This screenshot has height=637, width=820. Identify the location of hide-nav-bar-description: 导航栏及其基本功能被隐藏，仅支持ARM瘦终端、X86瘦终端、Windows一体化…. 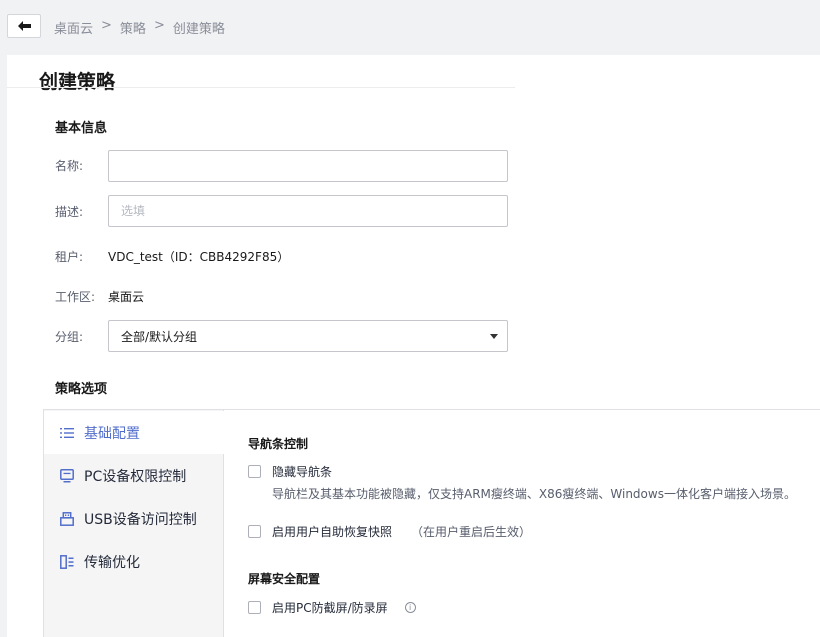
(534, 494).